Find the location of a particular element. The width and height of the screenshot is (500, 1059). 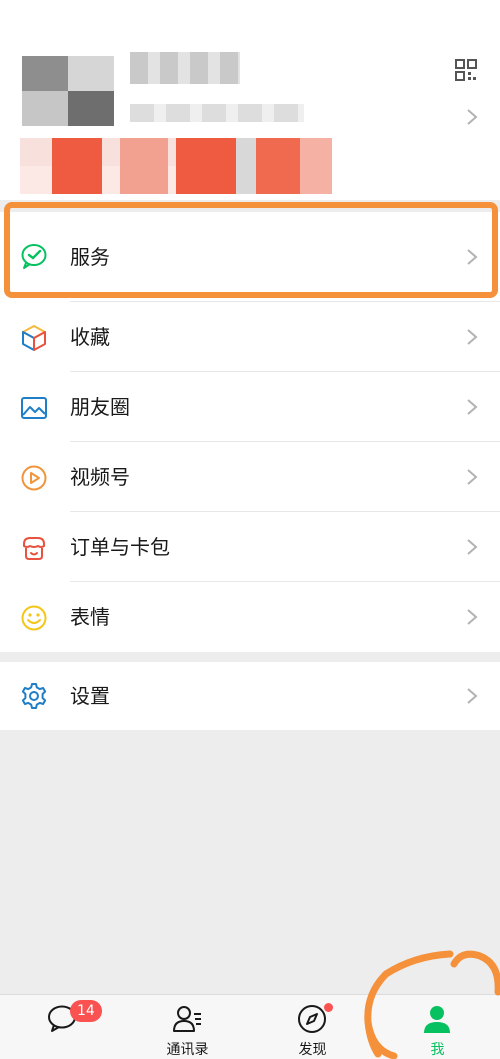

me-person-icon is located at coordinates (437, 1019).